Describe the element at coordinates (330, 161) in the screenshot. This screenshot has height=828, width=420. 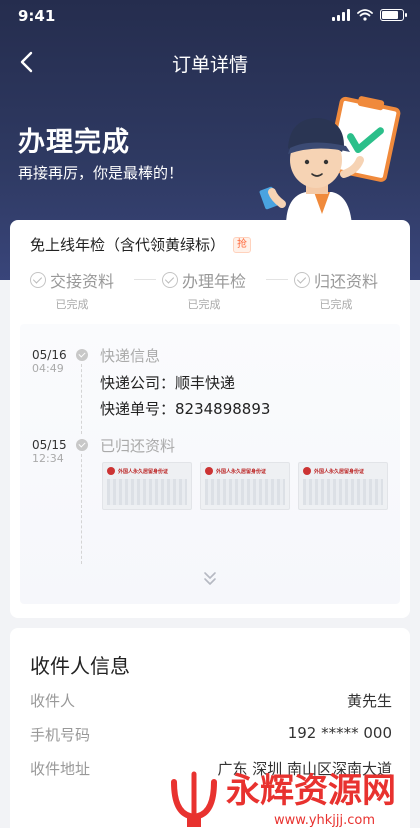
I see `mascot-illustration` at that location.